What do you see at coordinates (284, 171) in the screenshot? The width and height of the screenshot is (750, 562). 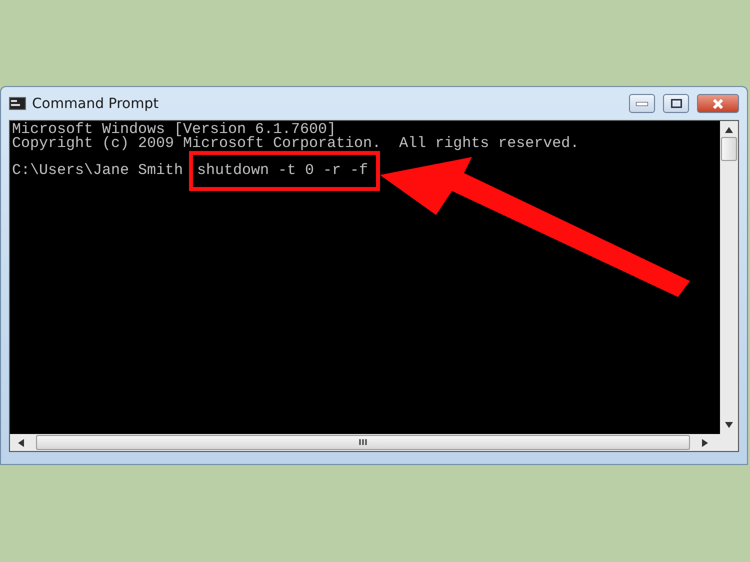 I see `highlighted-command: shutdown -t 0 -r -f` at bounding box center [284, 171].